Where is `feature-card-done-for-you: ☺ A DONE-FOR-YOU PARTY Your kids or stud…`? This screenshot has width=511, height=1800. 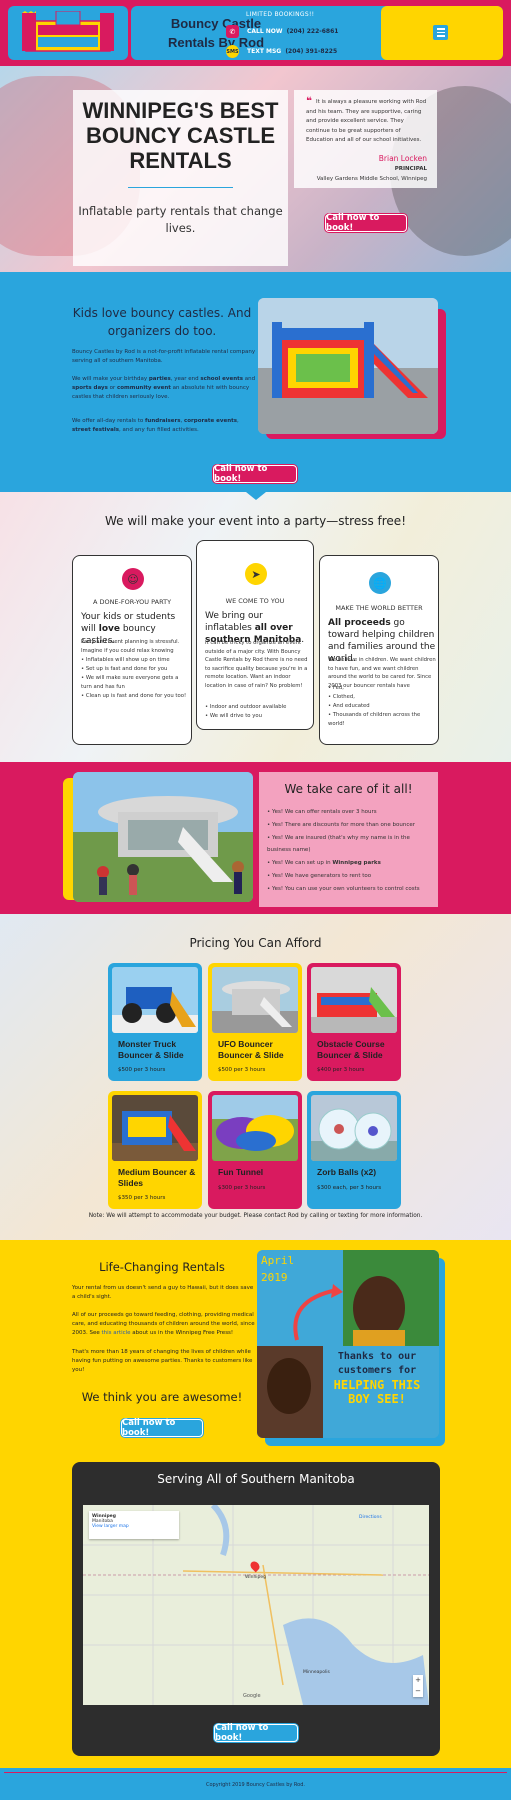 feature-card-done-for-you: ☺ A DONE-FOR-YOU PARTY Your kids or stud… is located at coordinates (132, 650).